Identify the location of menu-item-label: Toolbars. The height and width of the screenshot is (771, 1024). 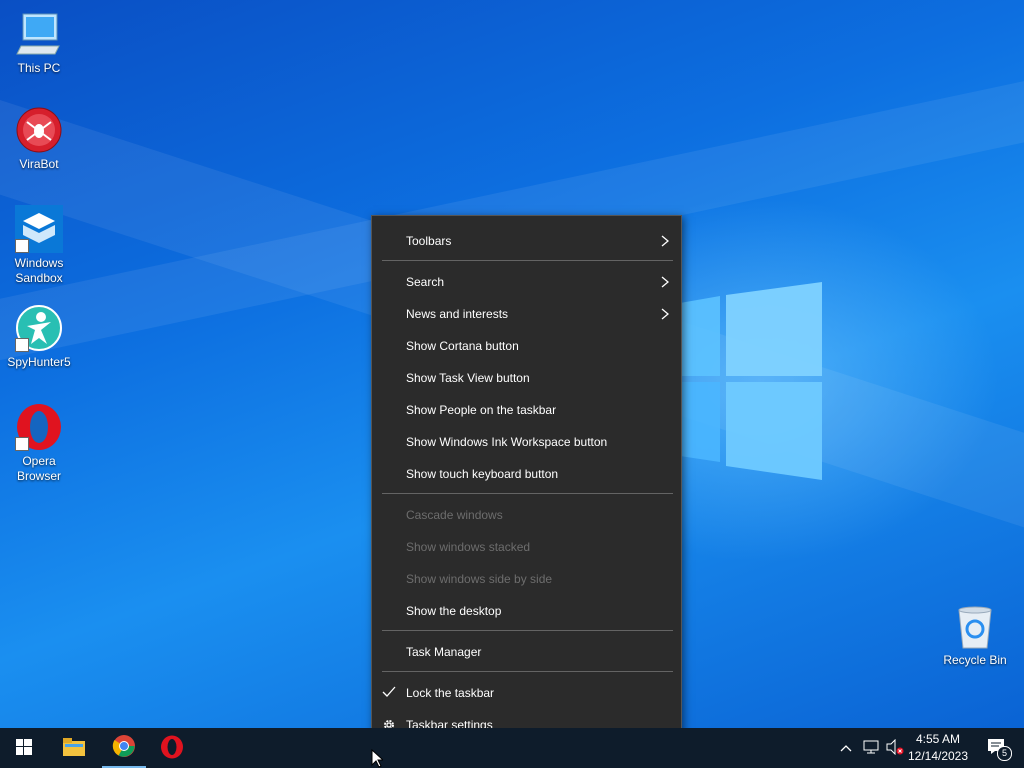
(429, 241).